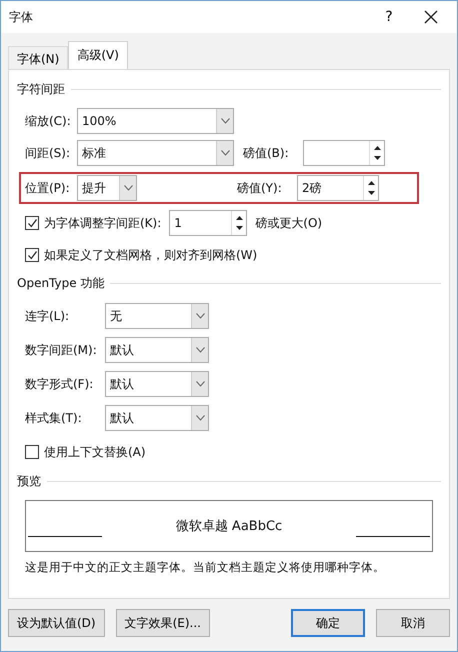 This screenshot has width=458, height=652. I want to click on tab: 高级(V), so click(98, 55).